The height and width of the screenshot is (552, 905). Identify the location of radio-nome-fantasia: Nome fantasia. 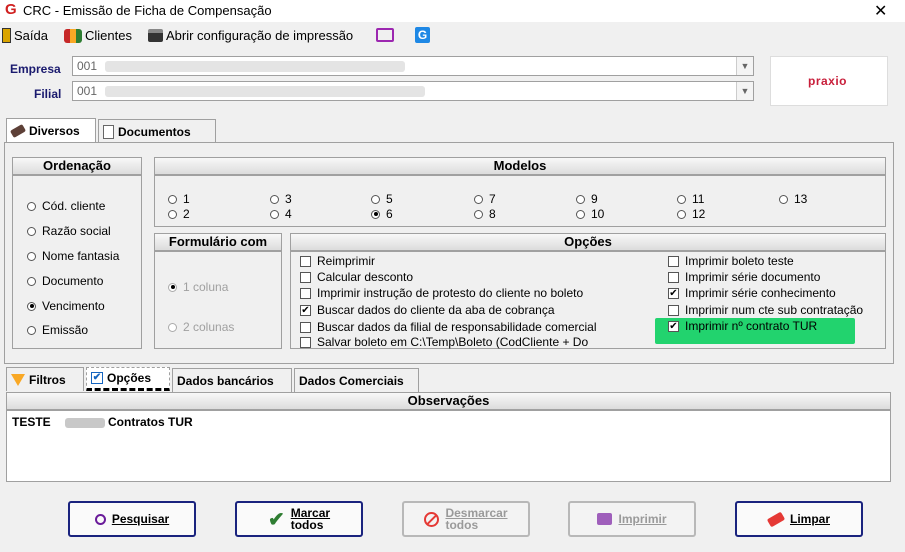
(73, 256).